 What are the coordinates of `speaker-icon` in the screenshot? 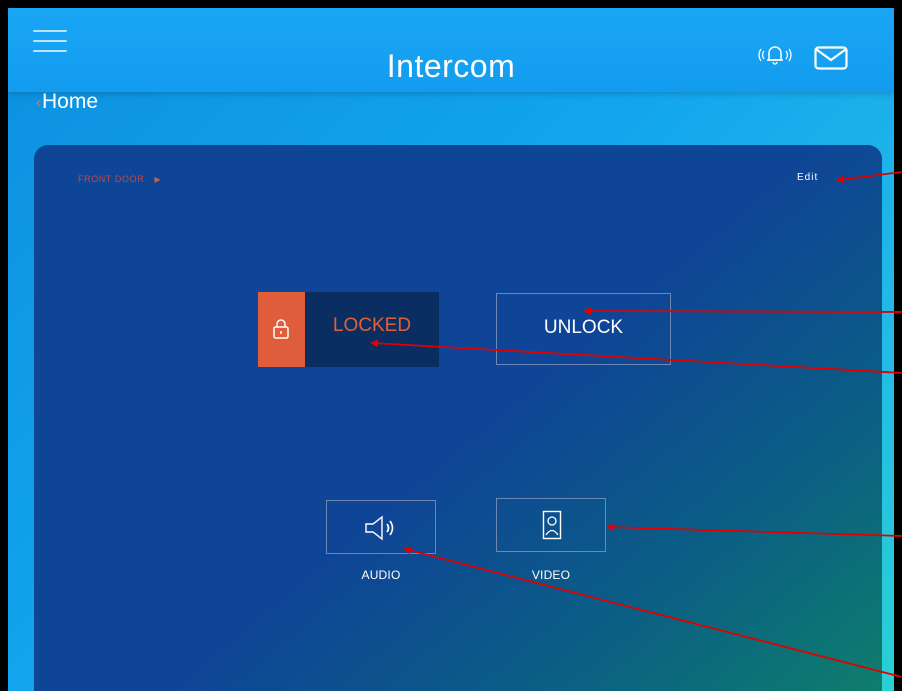 It's located at (379, 528).